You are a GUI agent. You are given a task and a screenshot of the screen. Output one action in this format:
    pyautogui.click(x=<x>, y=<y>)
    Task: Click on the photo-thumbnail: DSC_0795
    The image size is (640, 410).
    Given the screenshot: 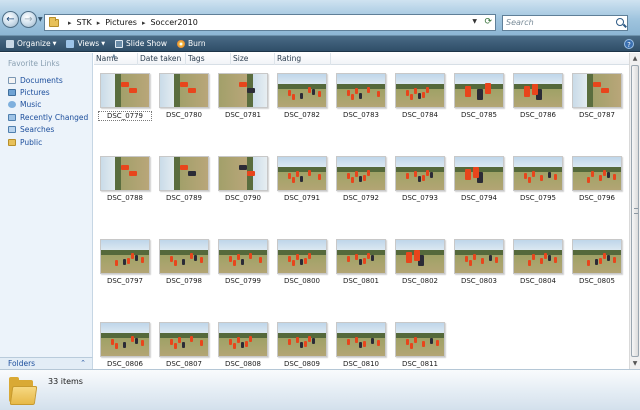 What is the action you would take?
    pyautogui.click(x=538, y=180)
    